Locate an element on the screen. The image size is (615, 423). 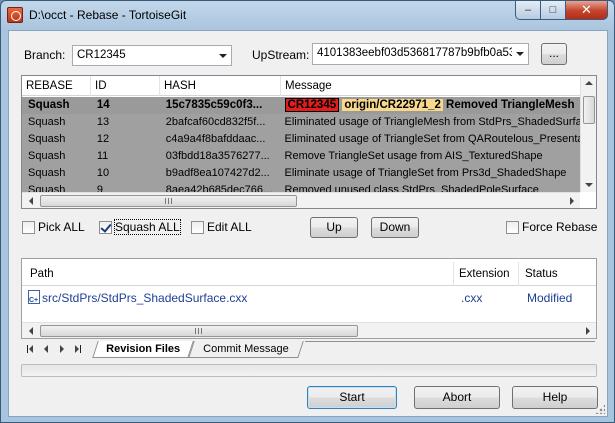
commit-message-text: Removed TriangleMesh is located at coordinates (510, 105).